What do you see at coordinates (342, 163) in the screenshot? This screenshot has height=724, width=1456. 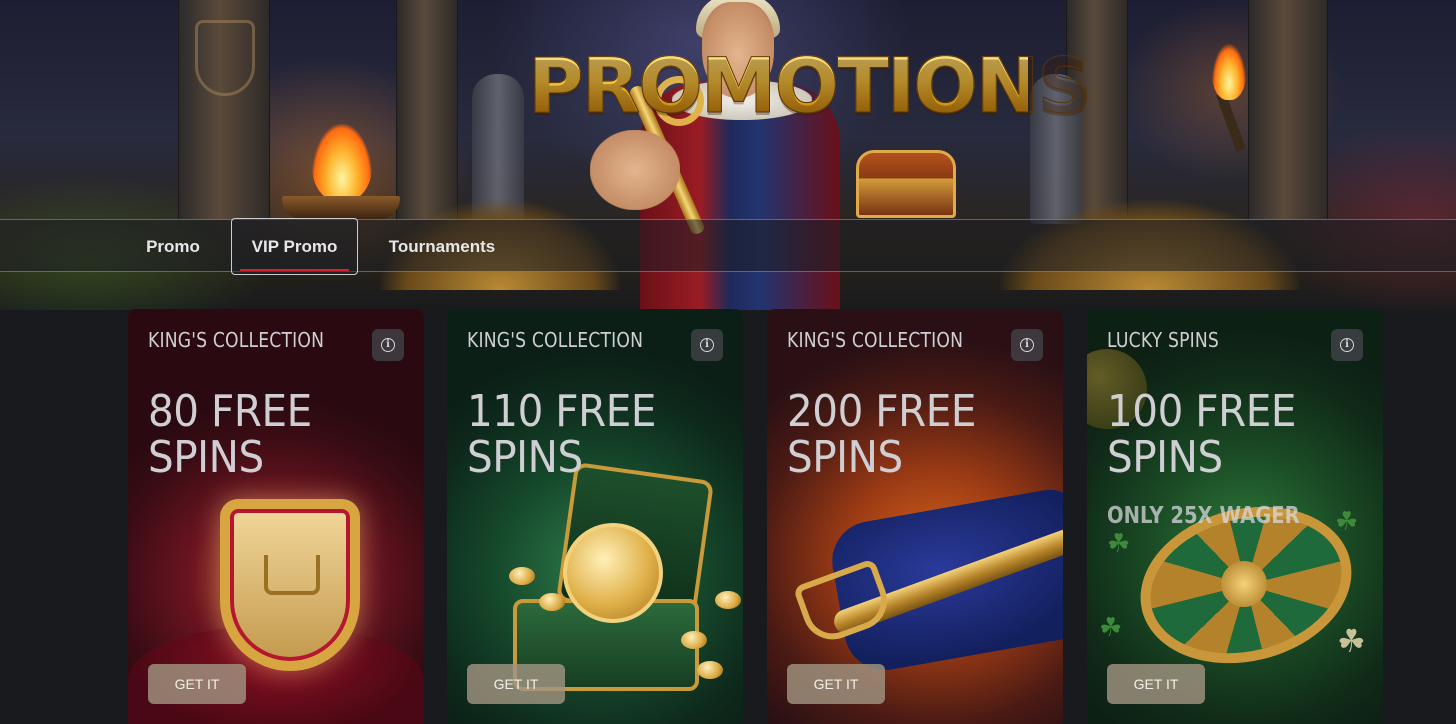 I see `brazier-fire` at bounding box center [342, 163].